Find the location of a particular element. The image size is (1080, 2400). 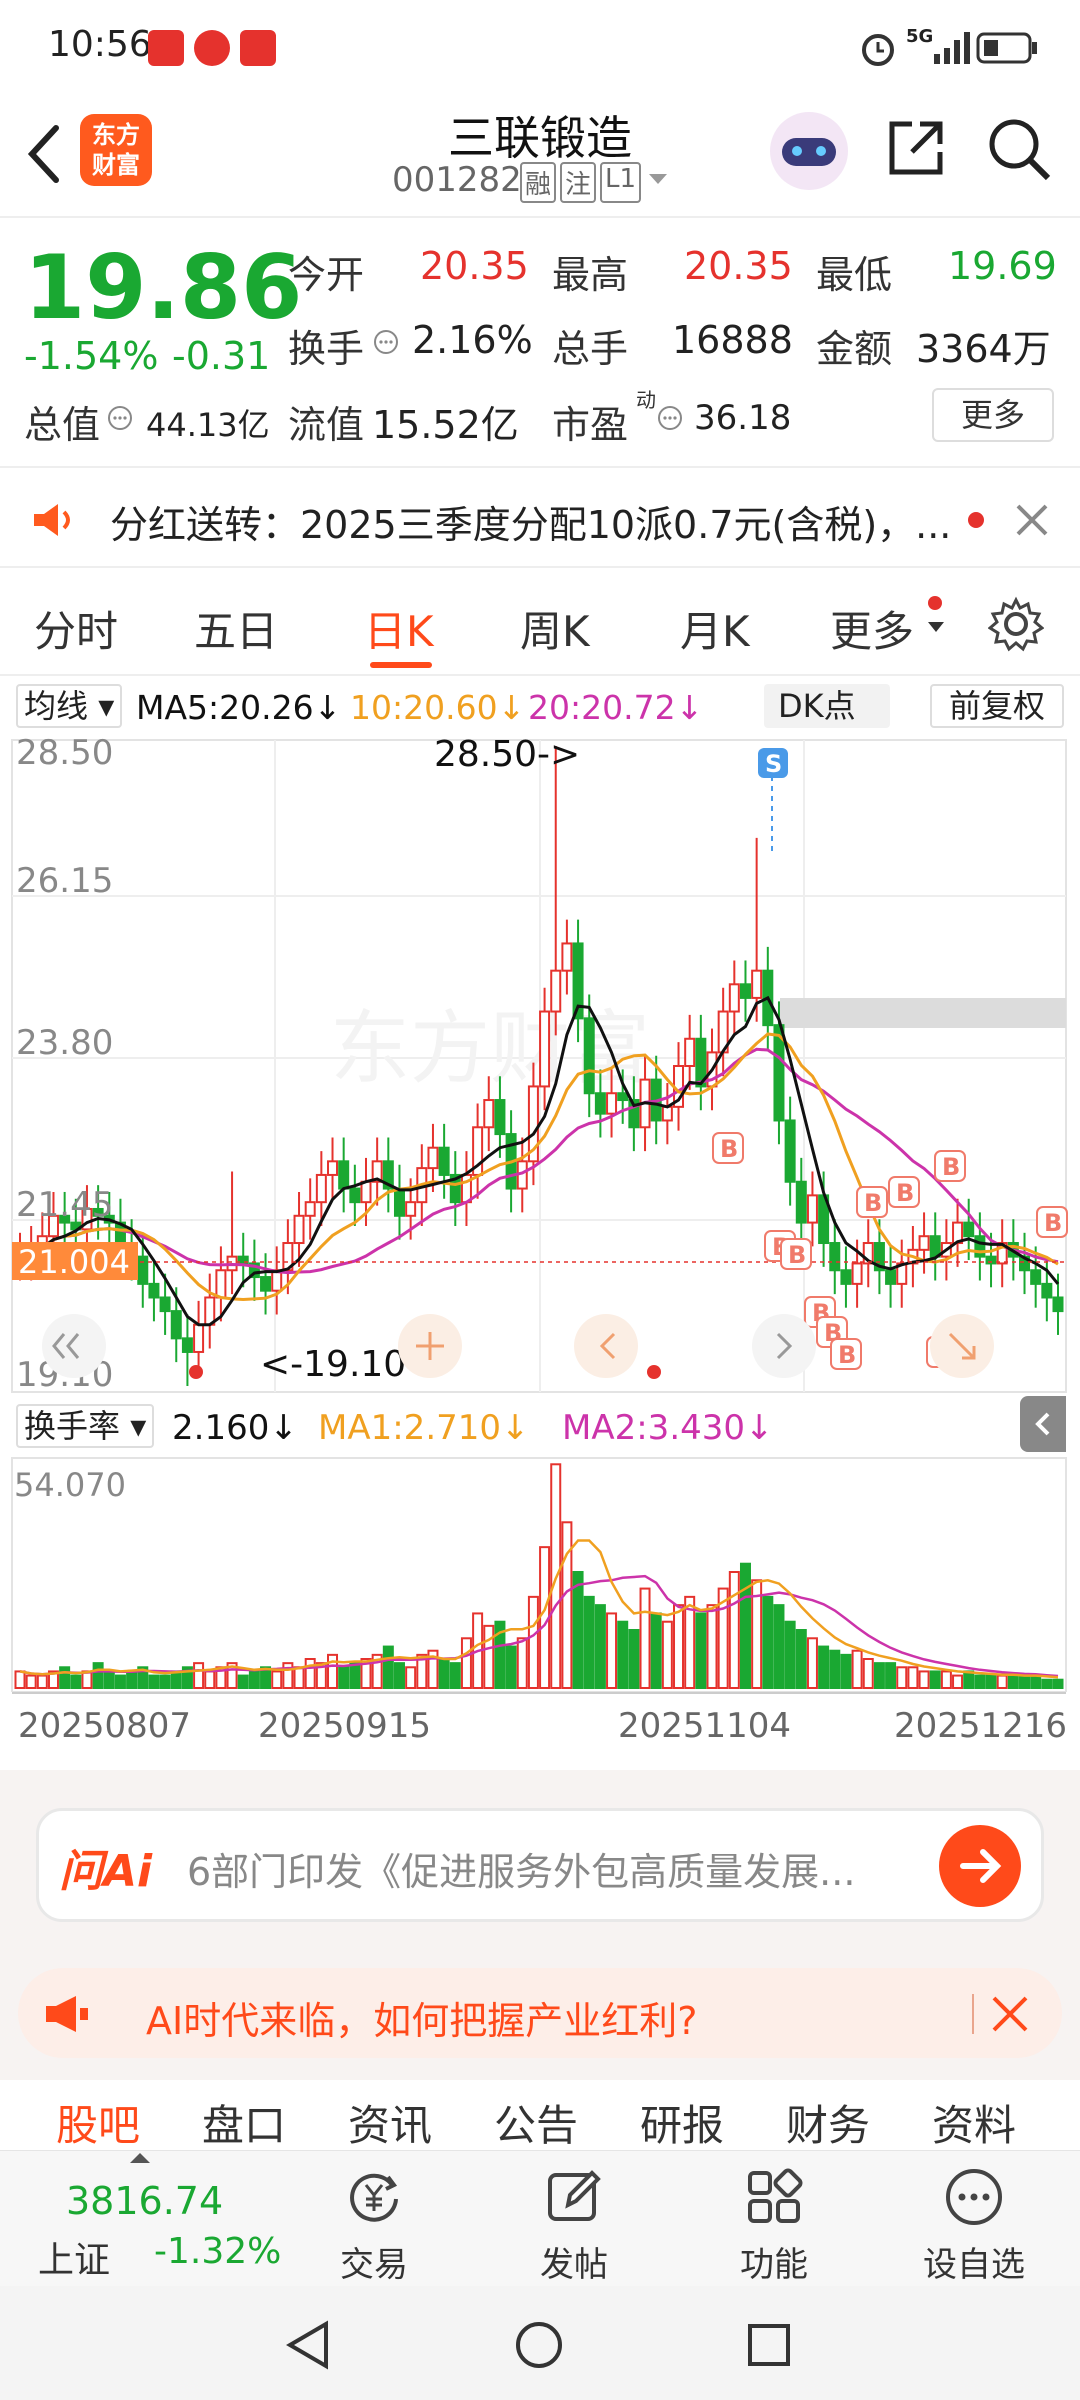

arrow-right-icon is located at coordinates (981, 1866).